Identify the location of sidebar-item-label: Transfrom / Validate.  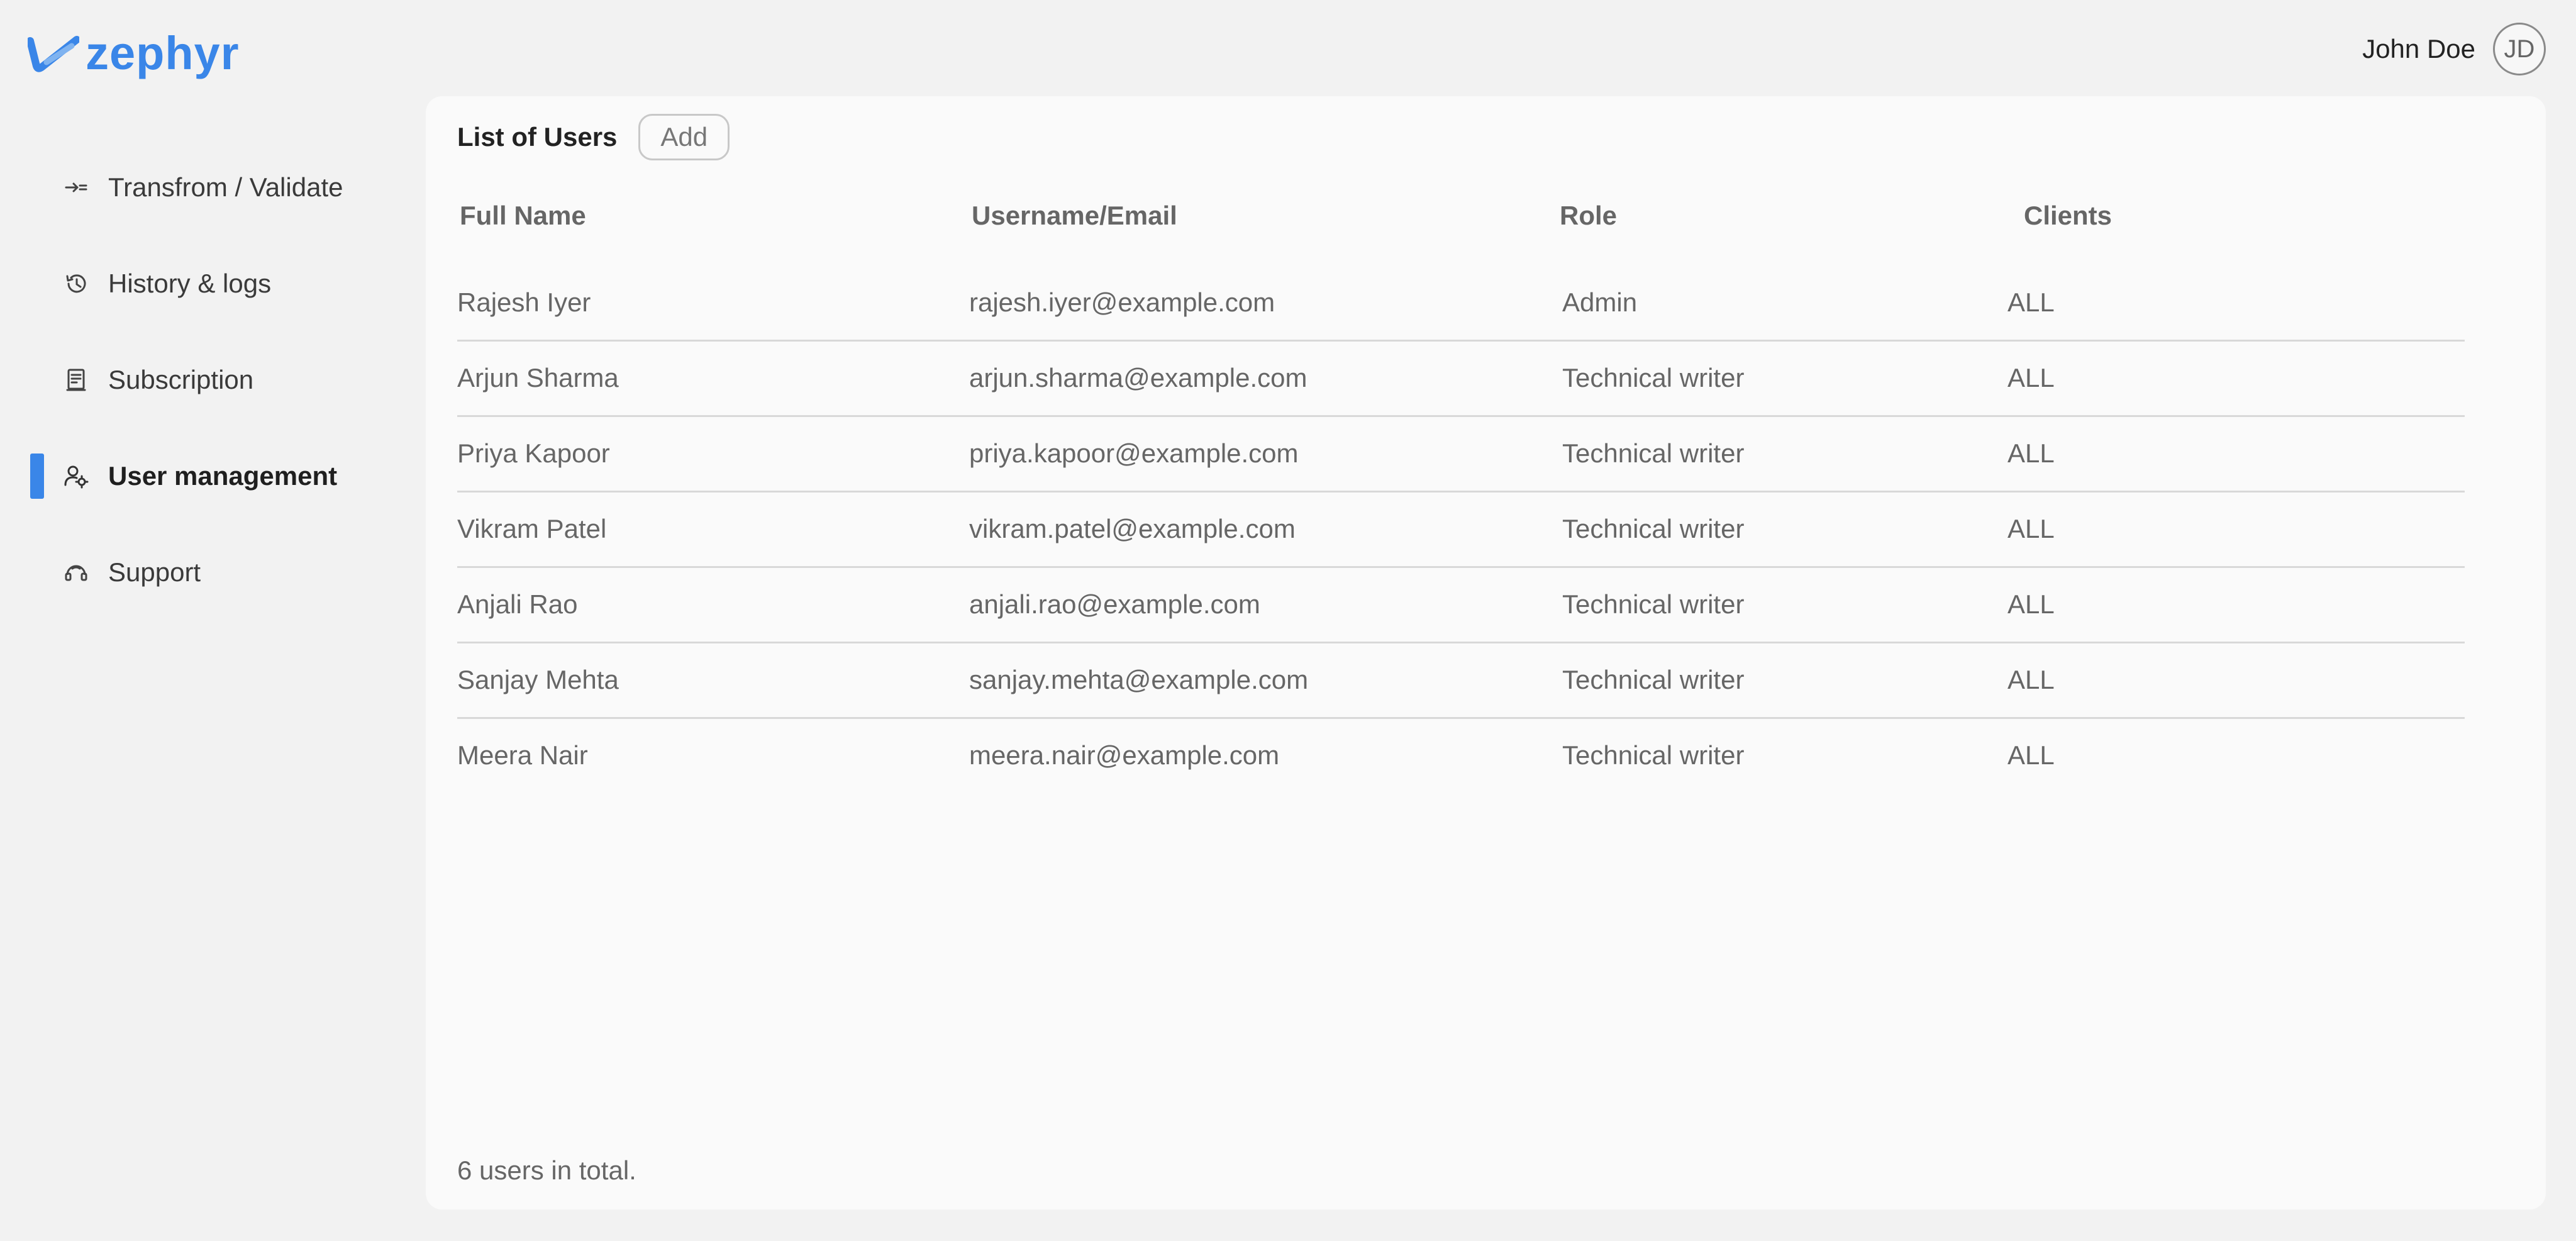
(225, 187).